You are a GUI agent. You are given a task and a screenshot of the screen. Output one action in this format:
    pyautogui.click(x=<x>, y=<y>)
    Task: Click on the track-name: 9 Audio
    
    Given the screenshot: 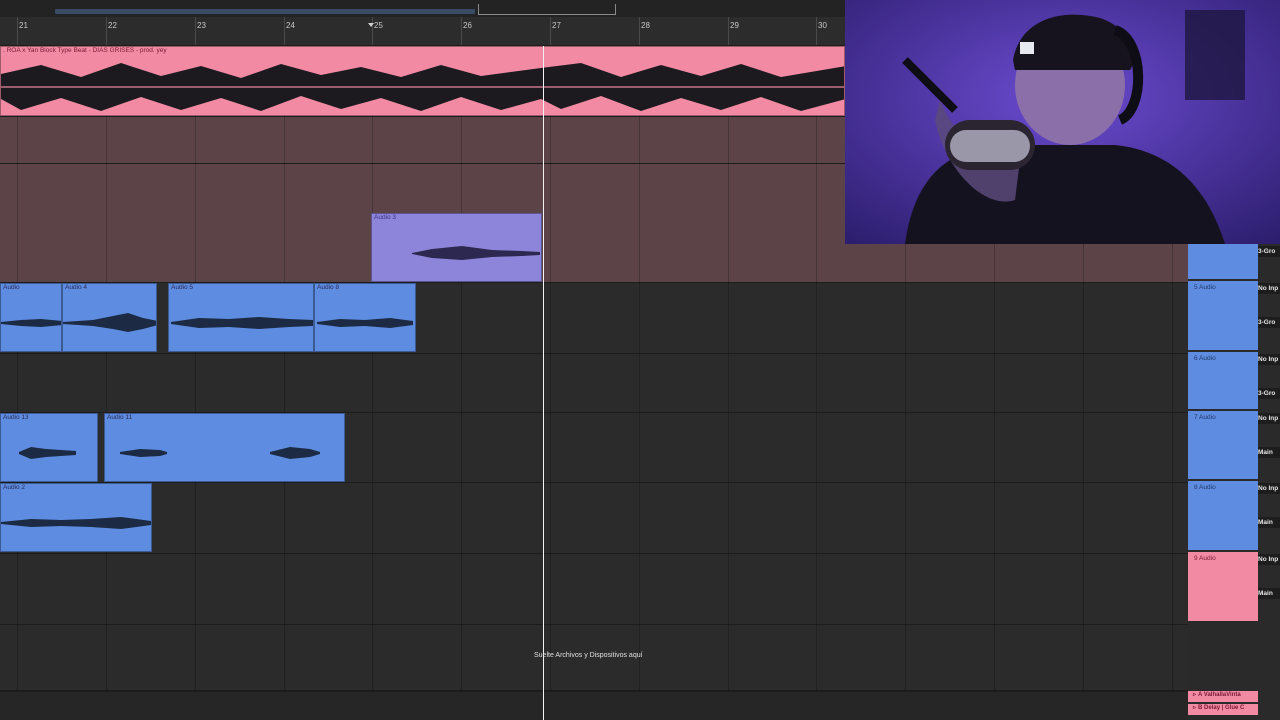 What is the action you would take?
    pyautogui.click(x=1205, y=558)
    